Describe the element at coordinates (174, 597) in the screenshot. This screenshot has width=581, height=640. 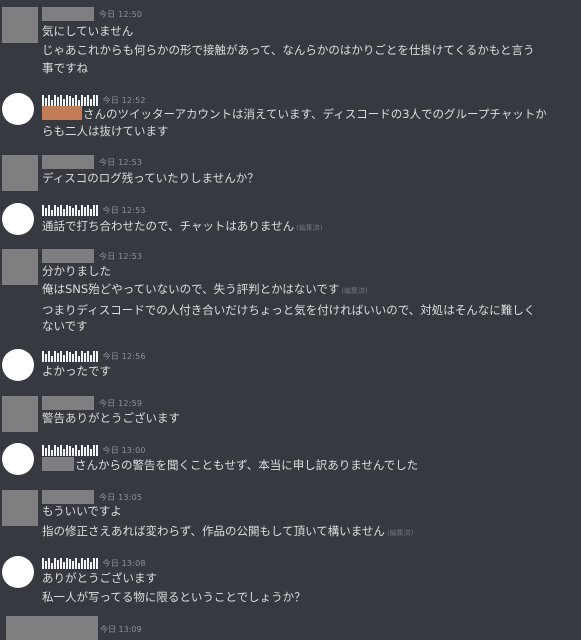
I see `message-line: 私一人が写ってる物に限るということでしょうか？` at that location.